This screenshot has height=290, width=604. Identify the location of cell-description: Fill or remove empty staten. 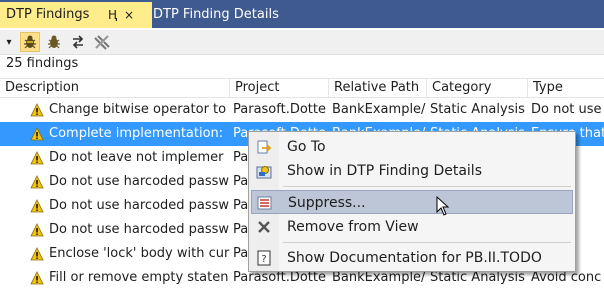
(139, 277).